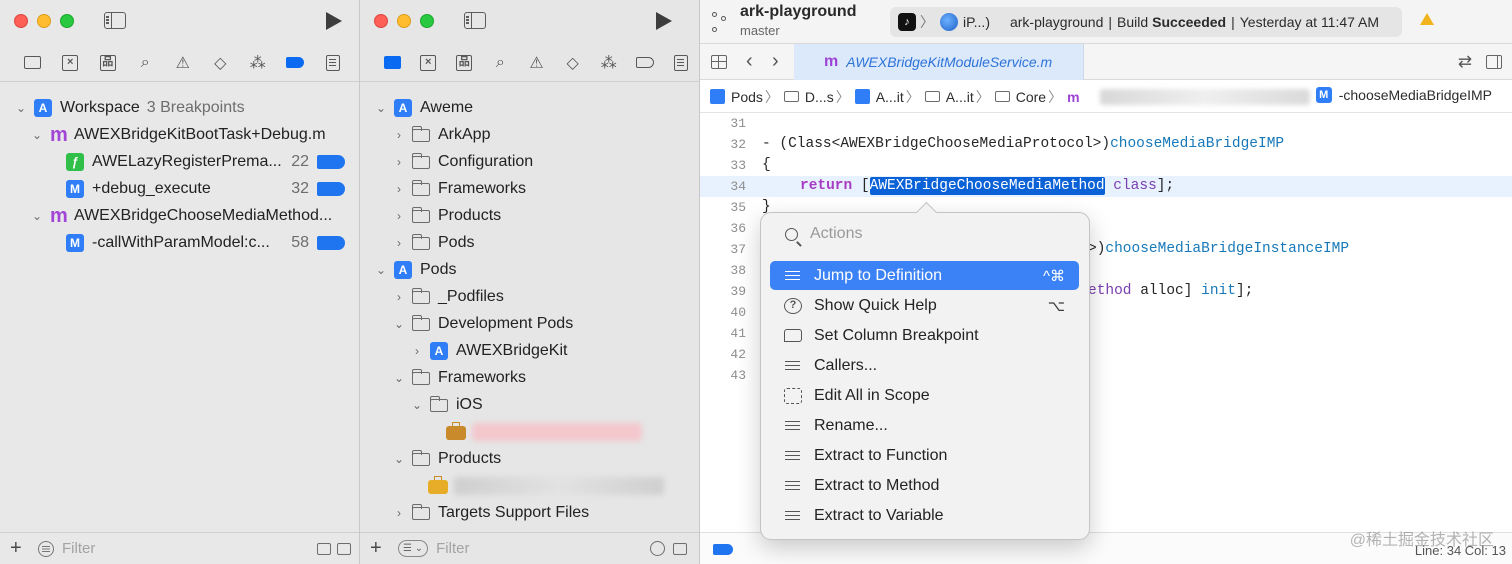 This screenshot has height=564, width=1512. I want to click on code-line: 31, so click(1106, 123).